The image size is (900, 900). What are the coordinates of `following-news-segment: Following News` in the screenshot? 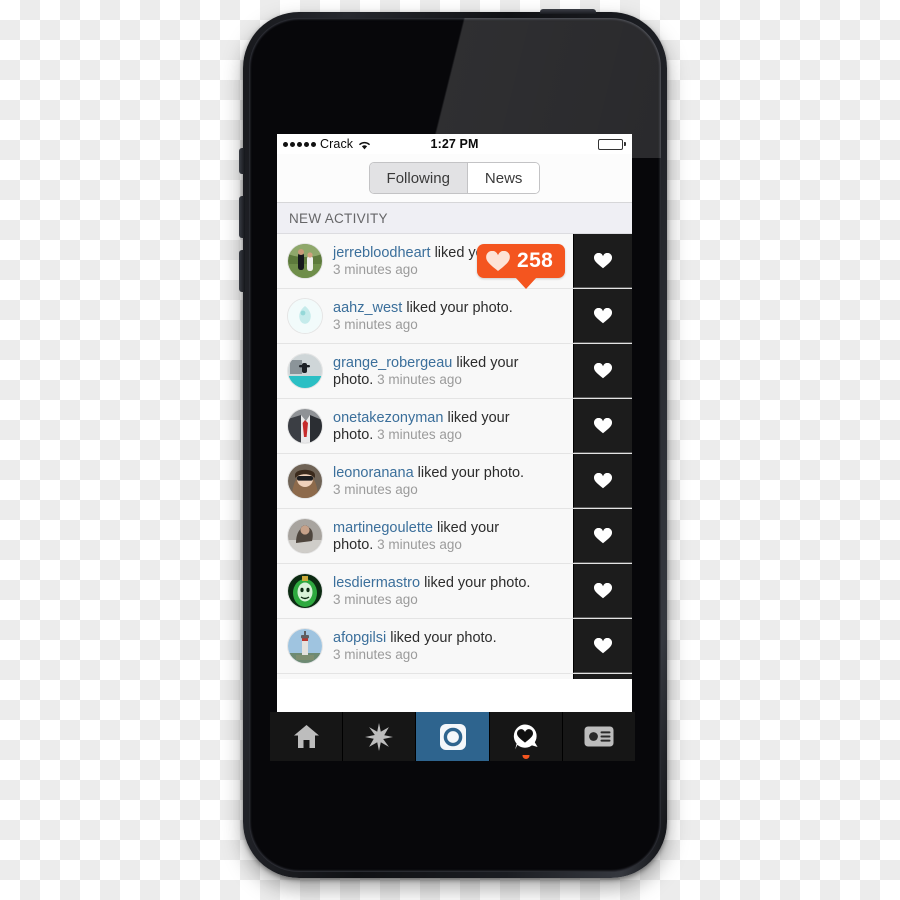 It's located at (454, 178).